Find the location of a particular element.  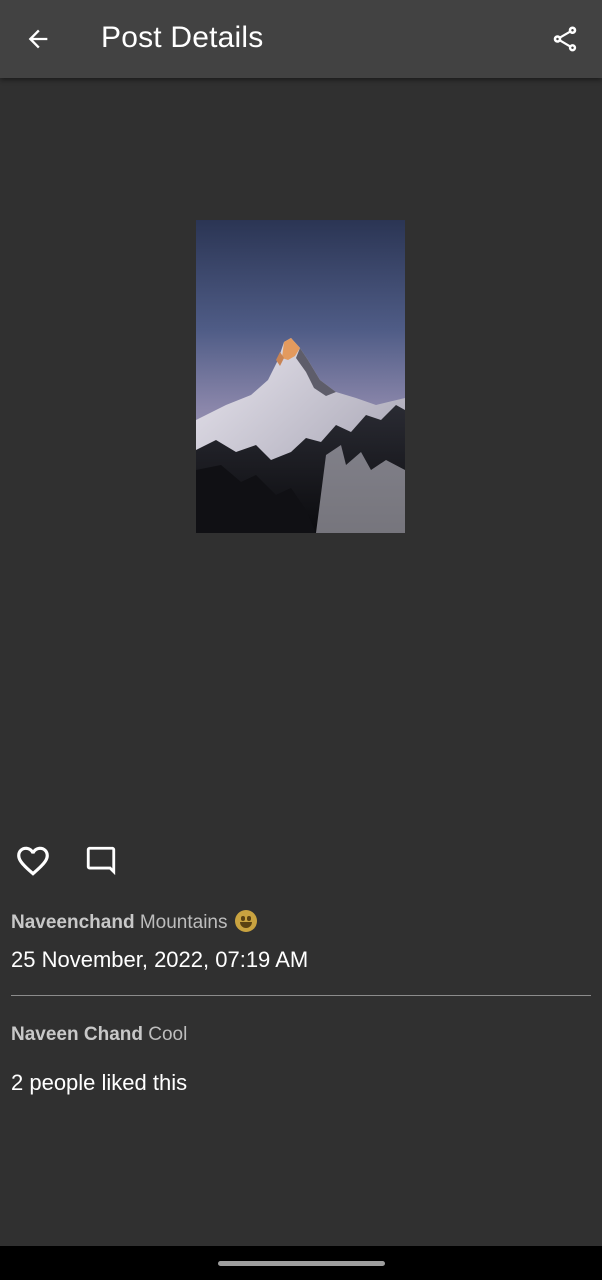

heart-outline-icon is located at coordinates (33, 861).